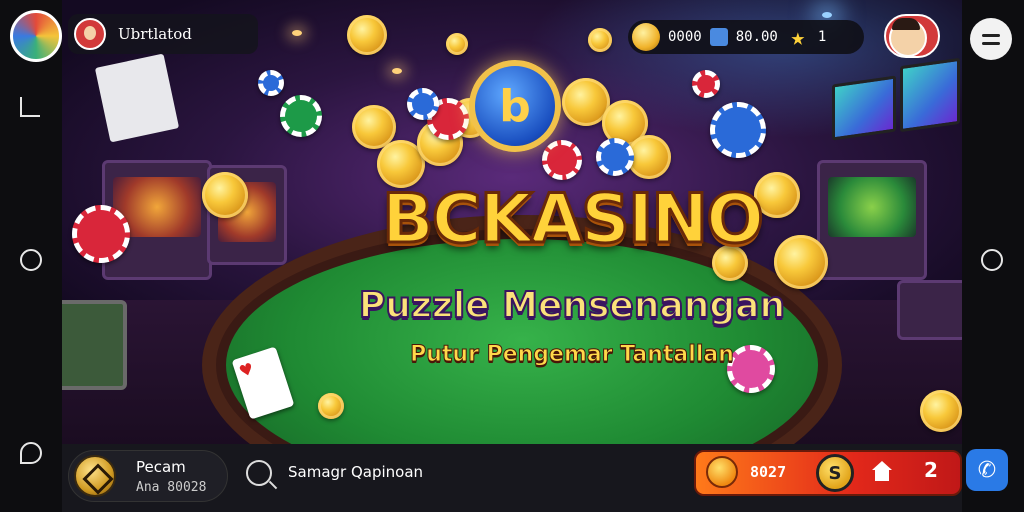 The width and height of the screenshot is (1024, 512). What do you see at coordinates (259, 473) in the screenshot?
I see `search-icon` at bounding box center [259, 473].